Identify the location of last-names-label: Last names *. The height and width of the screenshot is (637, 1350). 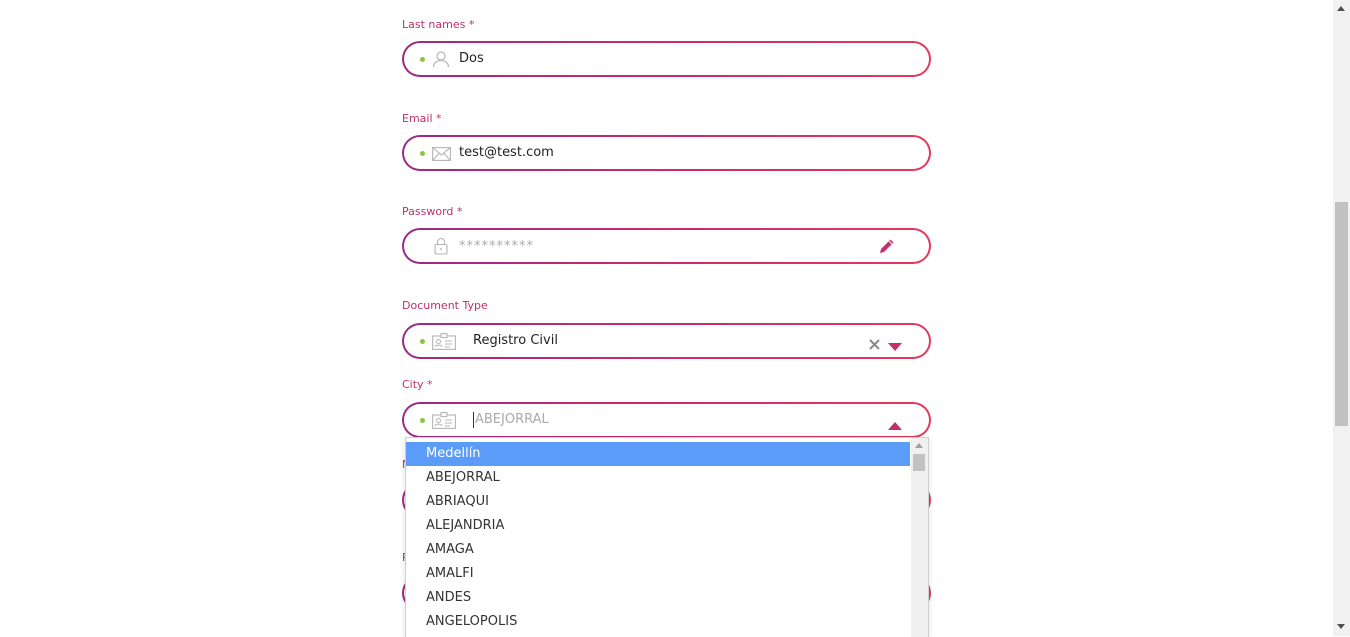
(438, 24).